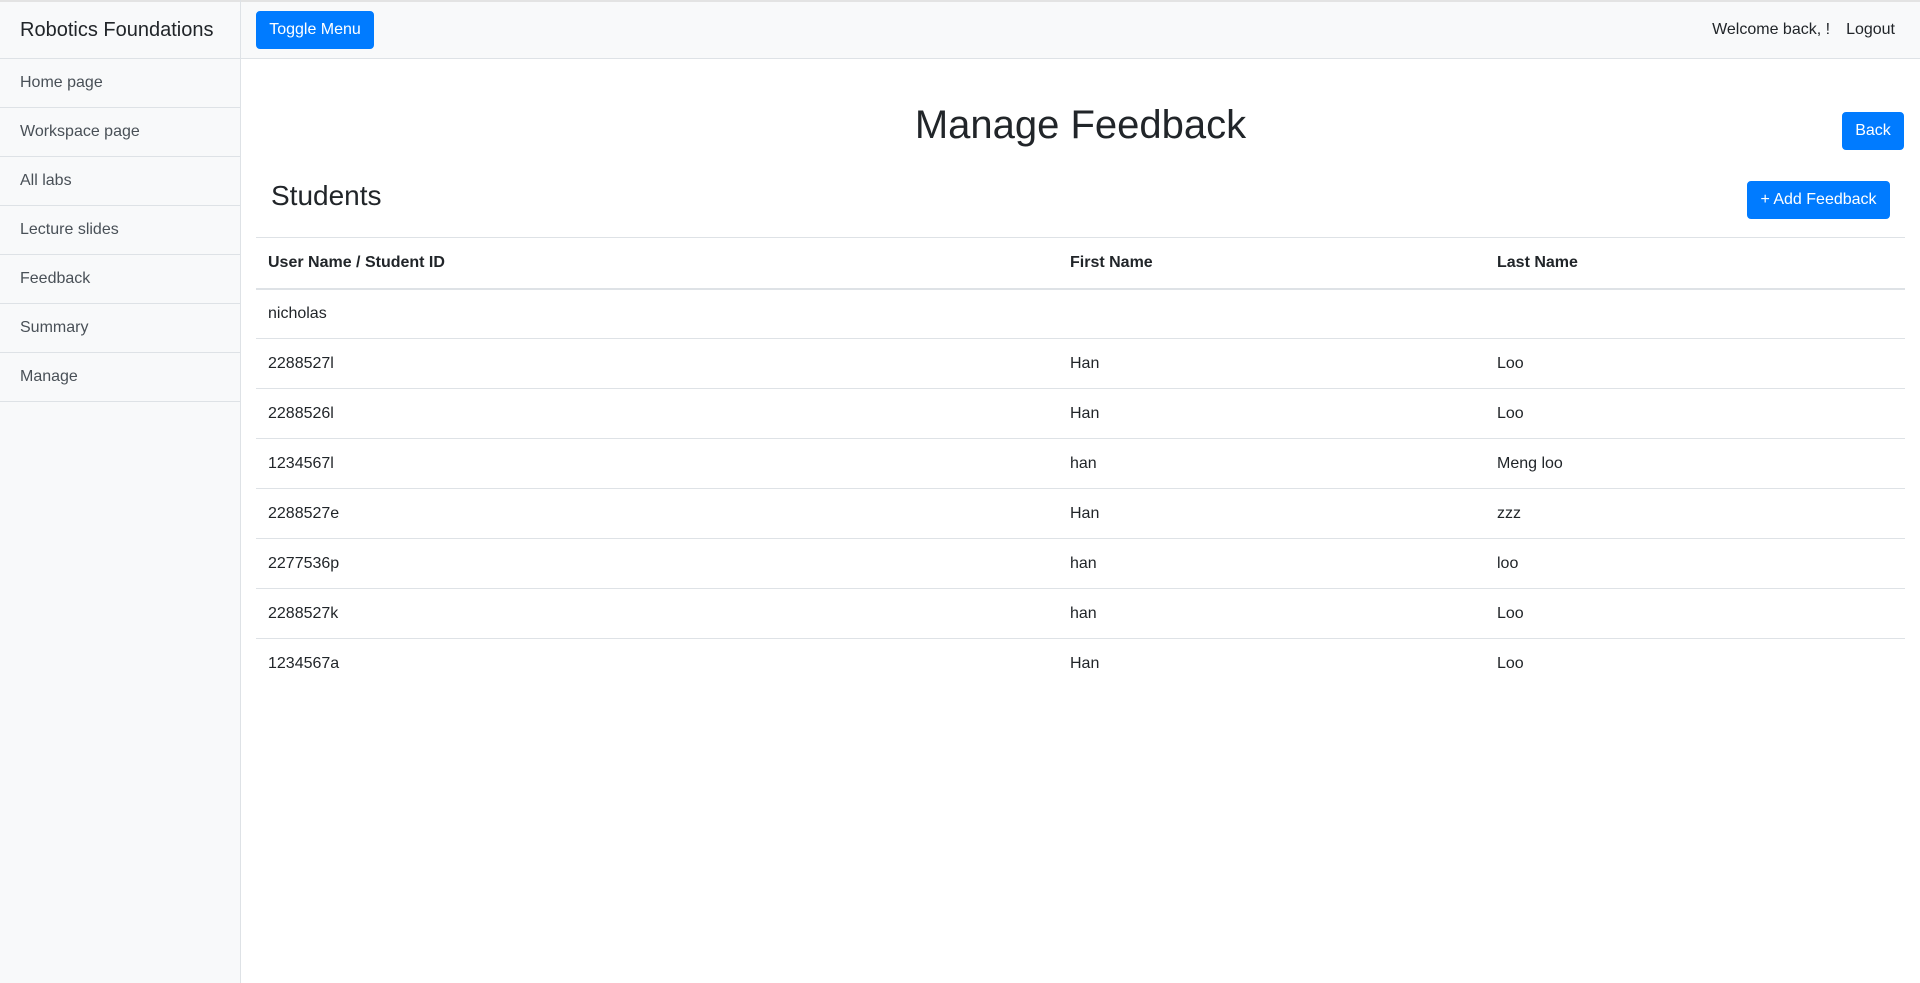 The image size is (1920, 983). What do you see at coordinates (1818, 200) in the screenshot?
I see `add-feedback-button: + Add Feedback` at bounding box center [1818, 200].